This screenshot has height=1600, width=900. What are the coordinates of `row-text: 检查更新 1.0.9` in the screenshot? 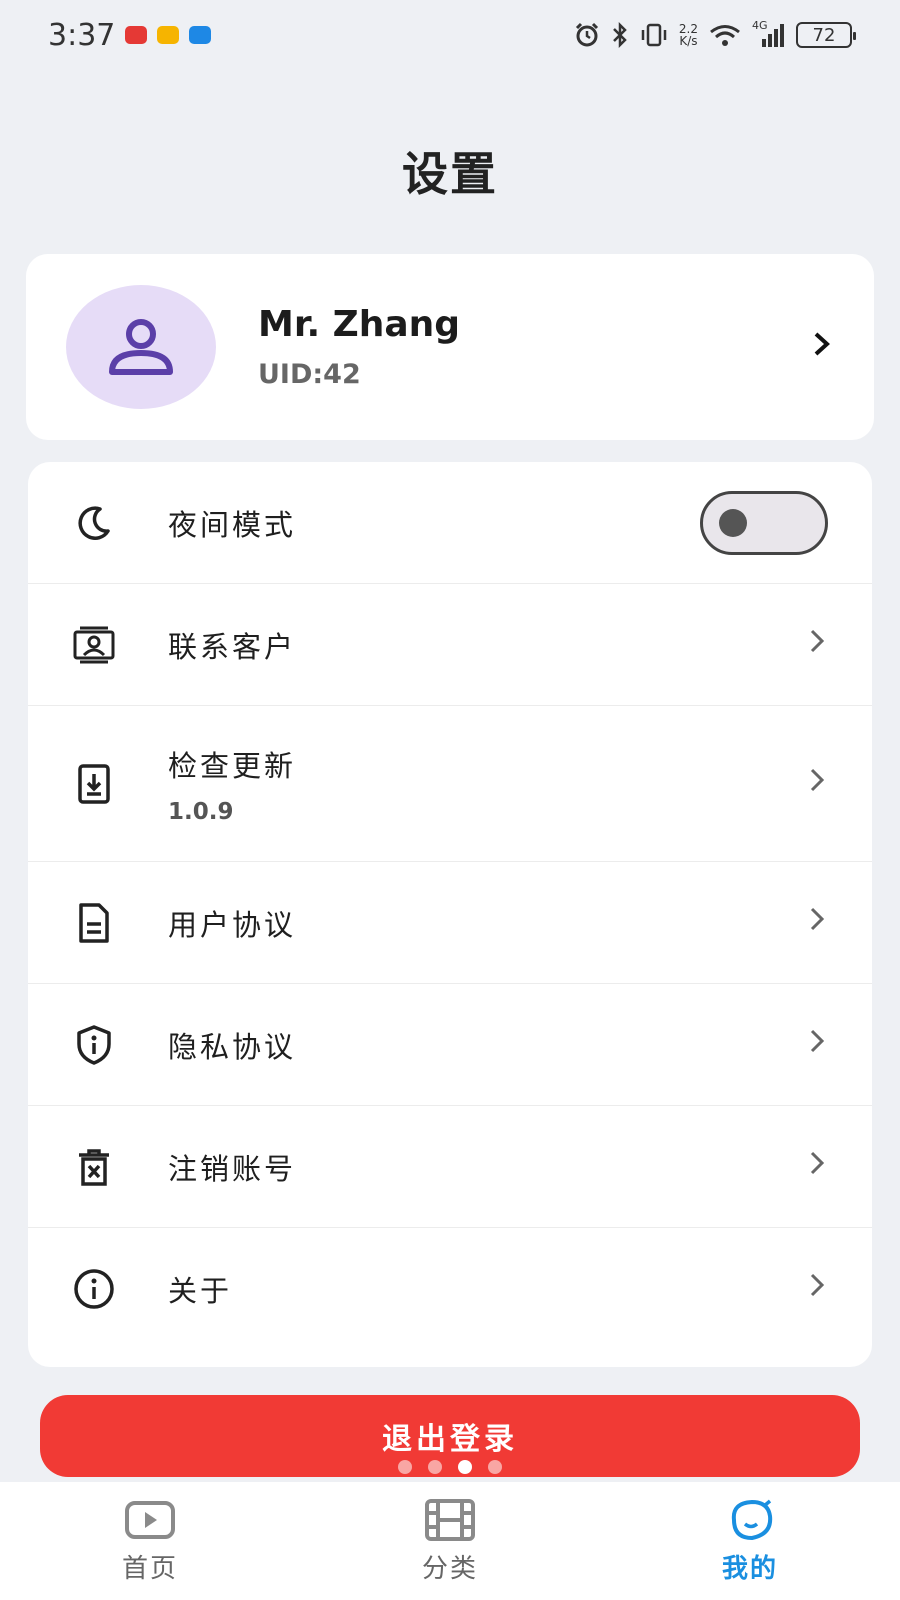 It's located at (487, 784).